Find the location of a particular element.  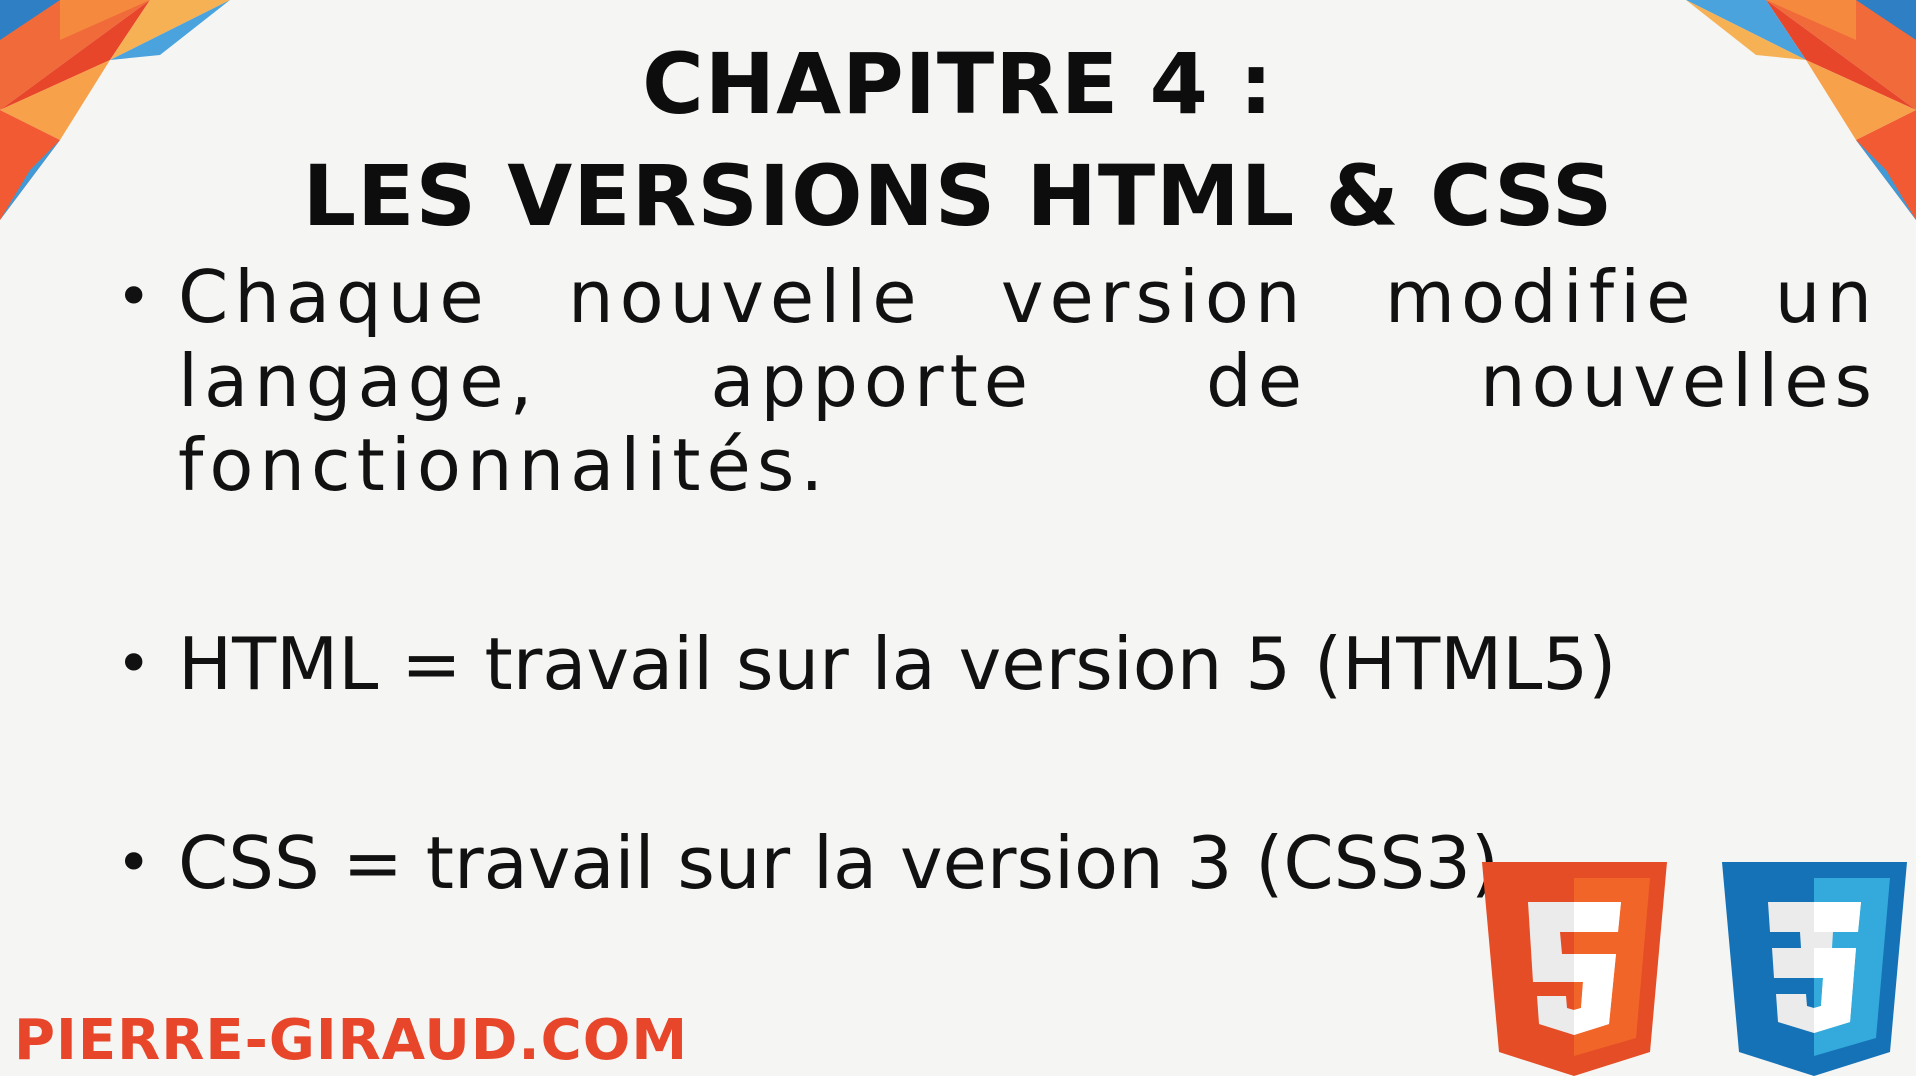

css3-logo-icon is located at coordinates (1814, 969).